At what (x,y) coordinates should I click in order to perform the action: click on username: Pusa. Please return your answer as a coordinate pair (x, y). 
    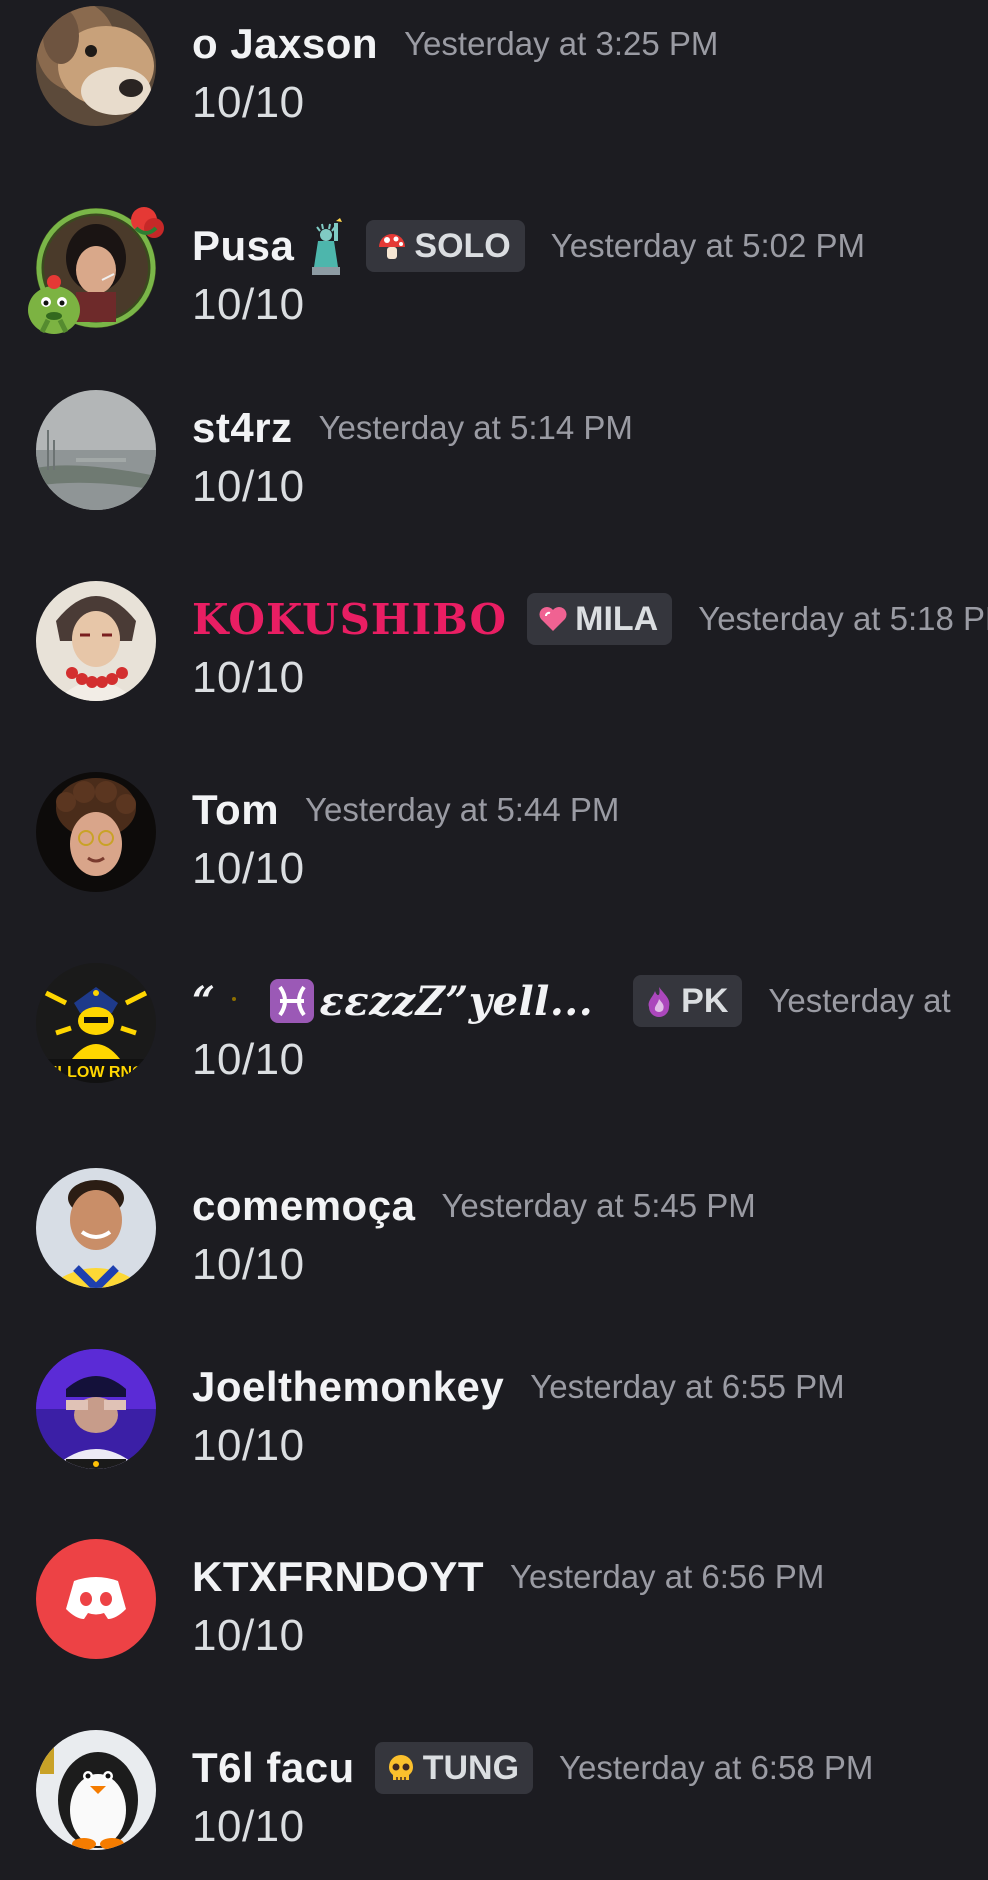
    Looking at the image, I should click on (243, 246).